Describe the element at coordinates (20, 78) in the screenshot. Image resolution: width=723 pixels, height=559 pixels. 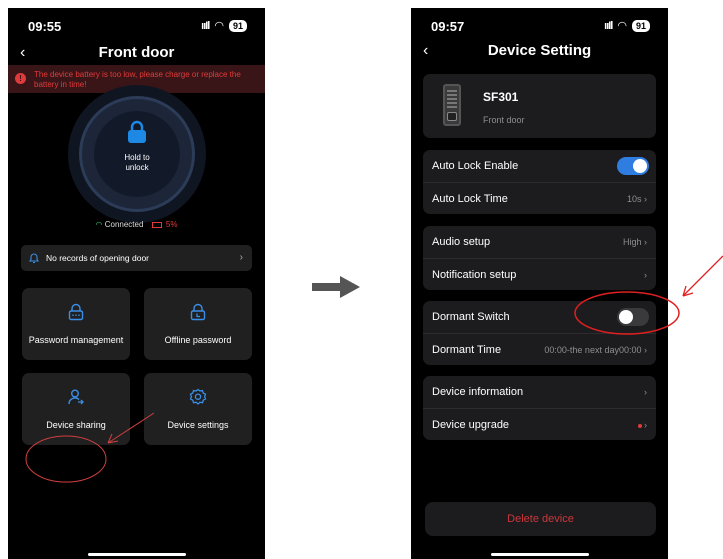
I see `alert-icon: !` at that location.